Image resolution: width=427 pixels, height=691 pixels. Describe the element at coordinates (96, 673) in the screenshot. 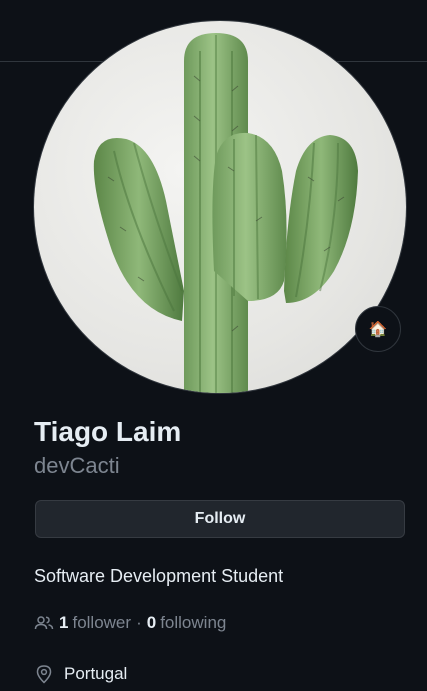

I see `location-text: Portugal` at that location.